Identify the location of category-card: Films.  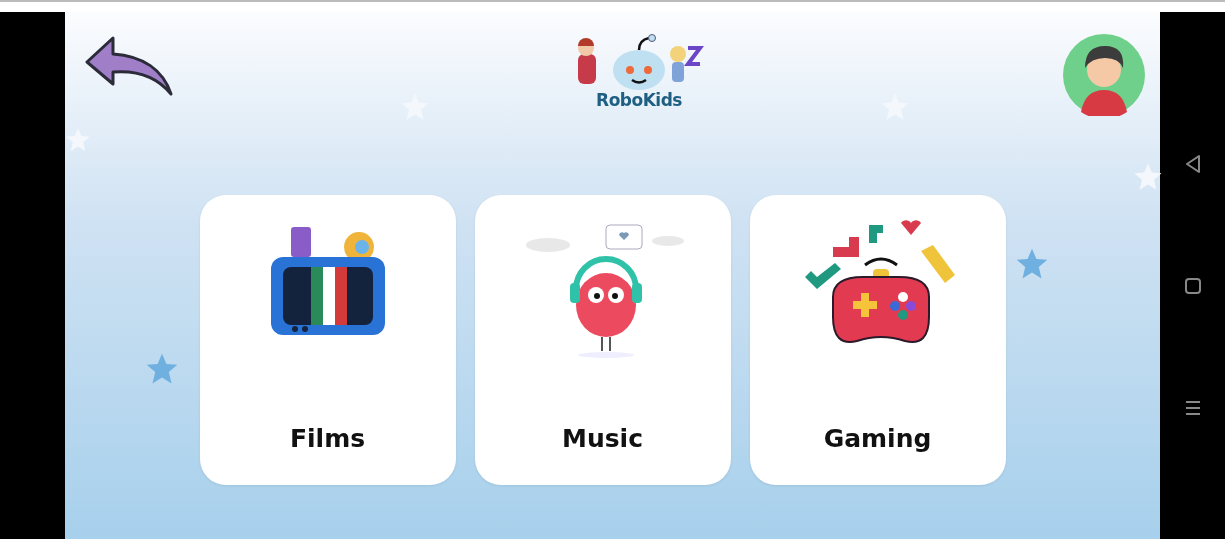
(327, 340).